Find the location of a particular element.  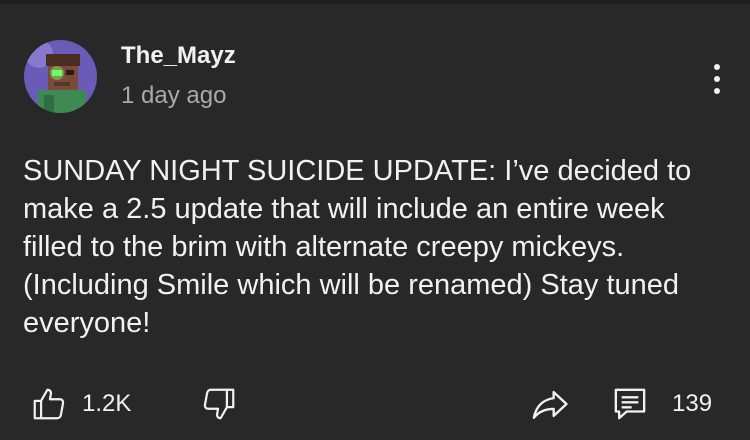

like-count: 1.2K is located at coordinates (107, 403).